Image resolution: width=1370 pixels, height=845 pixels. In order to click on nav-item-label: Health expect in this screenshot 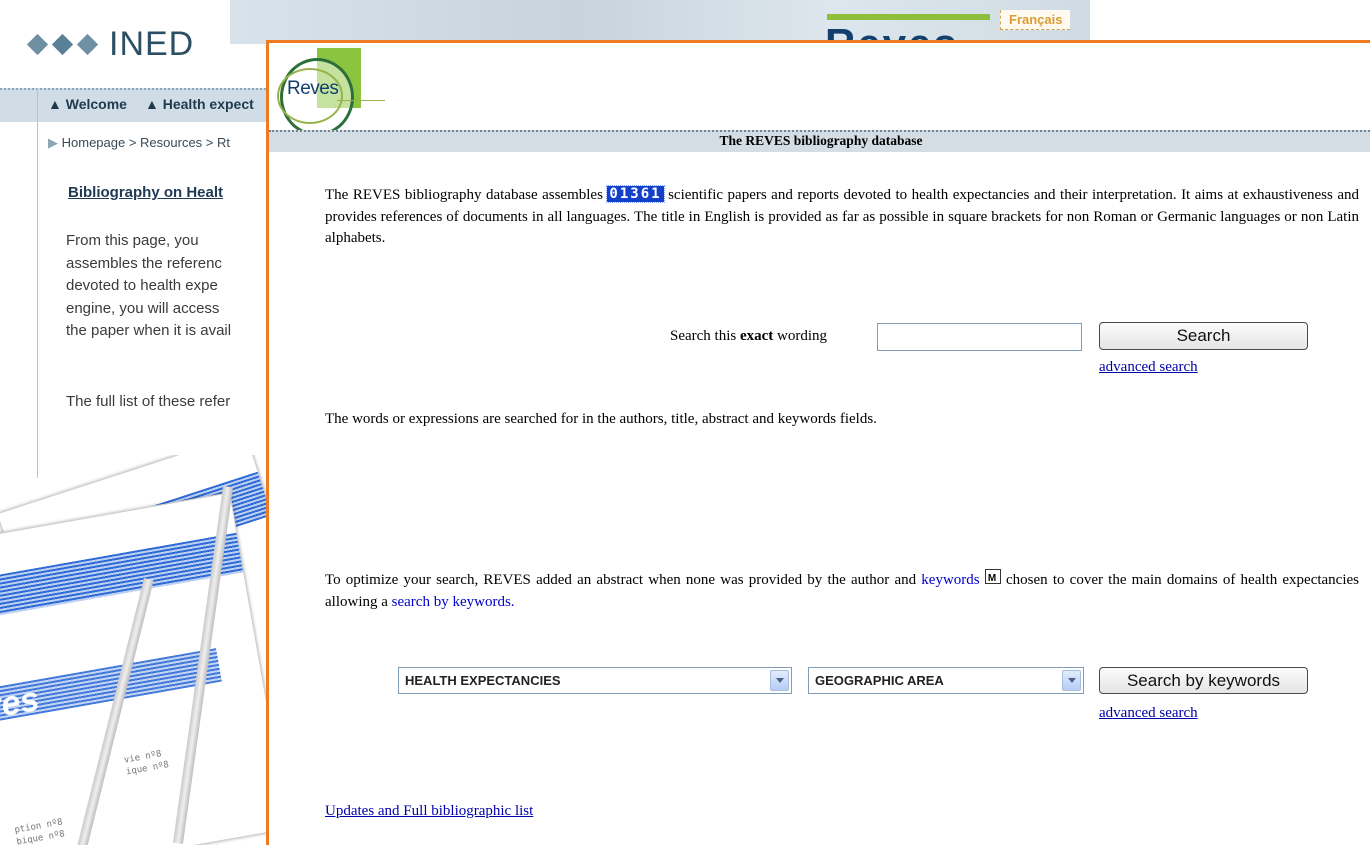, I will do `click(208, 104)`.